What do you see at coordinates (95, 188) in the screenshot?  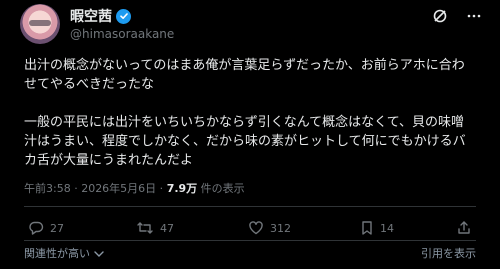 I see `timestamp: 午前3:58 · 2026年5月6日 ·` at bounding box center [95, 188].